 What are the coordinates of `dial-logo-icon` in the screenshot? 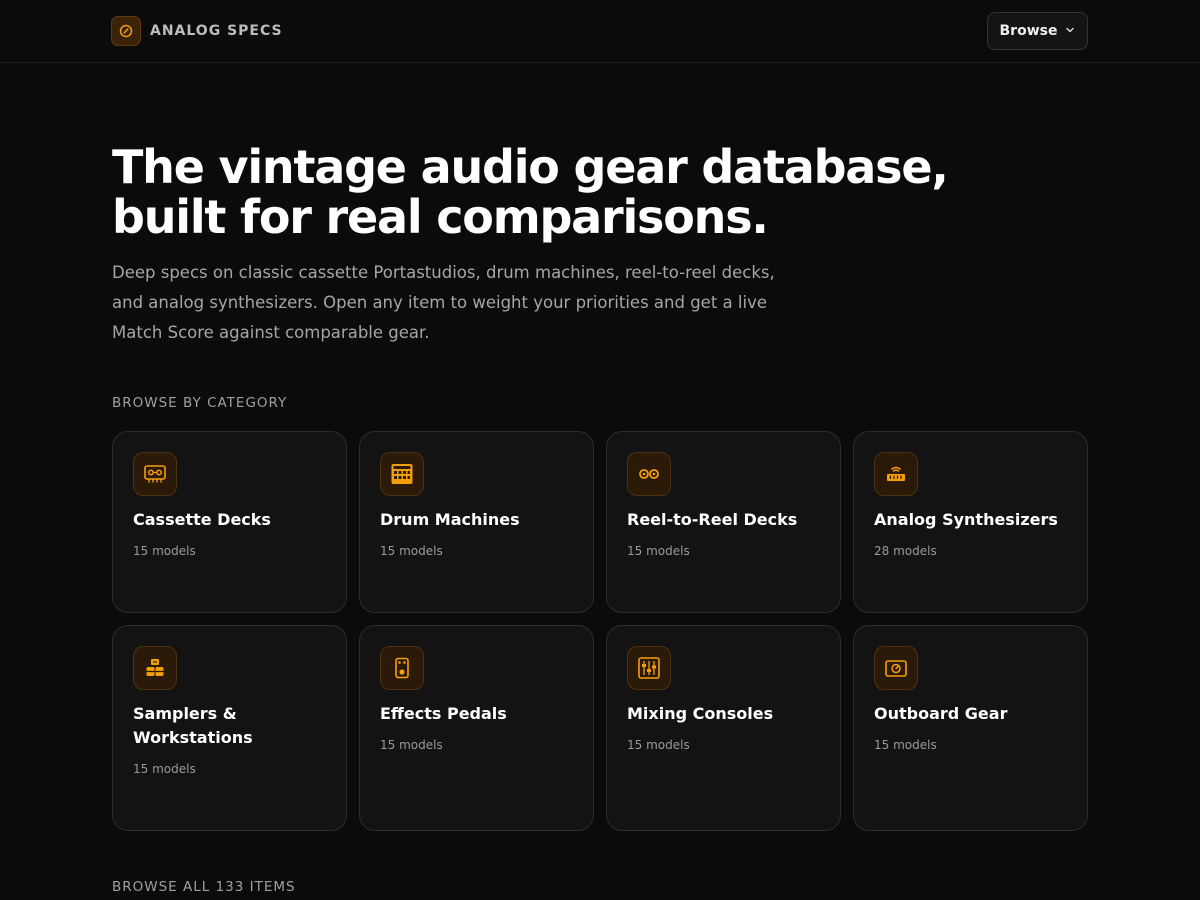 It's located at (126, 31).